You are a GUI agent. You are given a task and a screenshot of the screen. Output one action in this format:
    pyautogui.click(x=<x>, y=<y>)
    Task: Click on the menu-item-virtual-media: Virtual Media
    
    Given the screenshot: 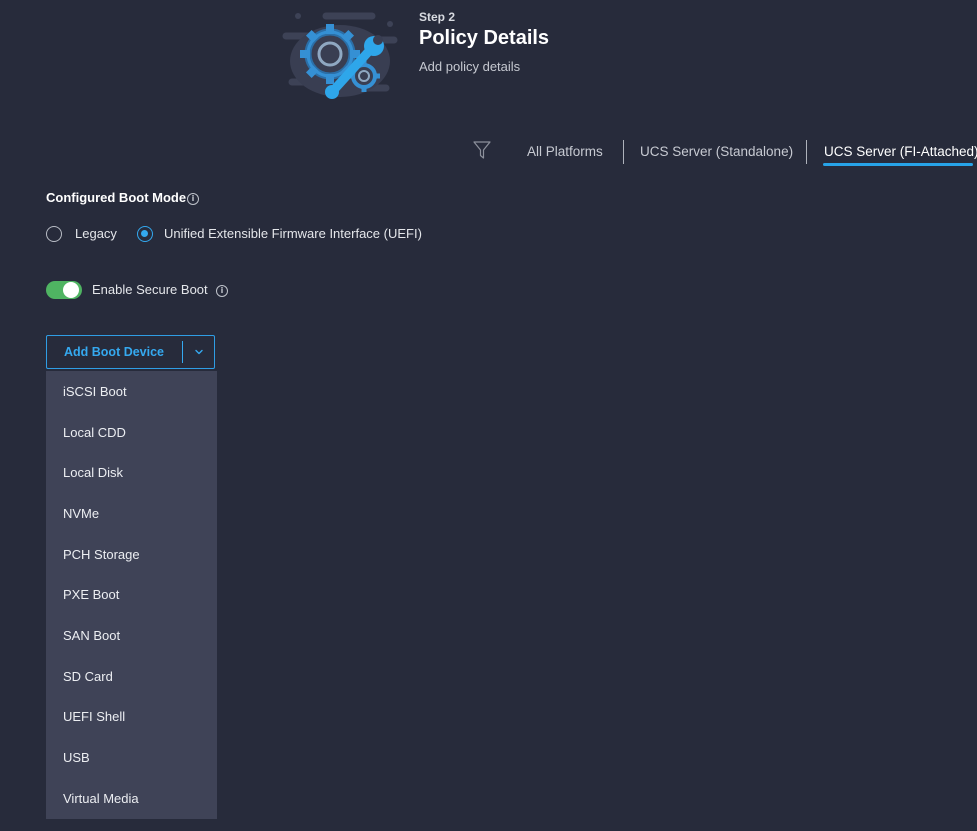 What is the action you would take?
    pyautogui.click(x=101, y=798)
    